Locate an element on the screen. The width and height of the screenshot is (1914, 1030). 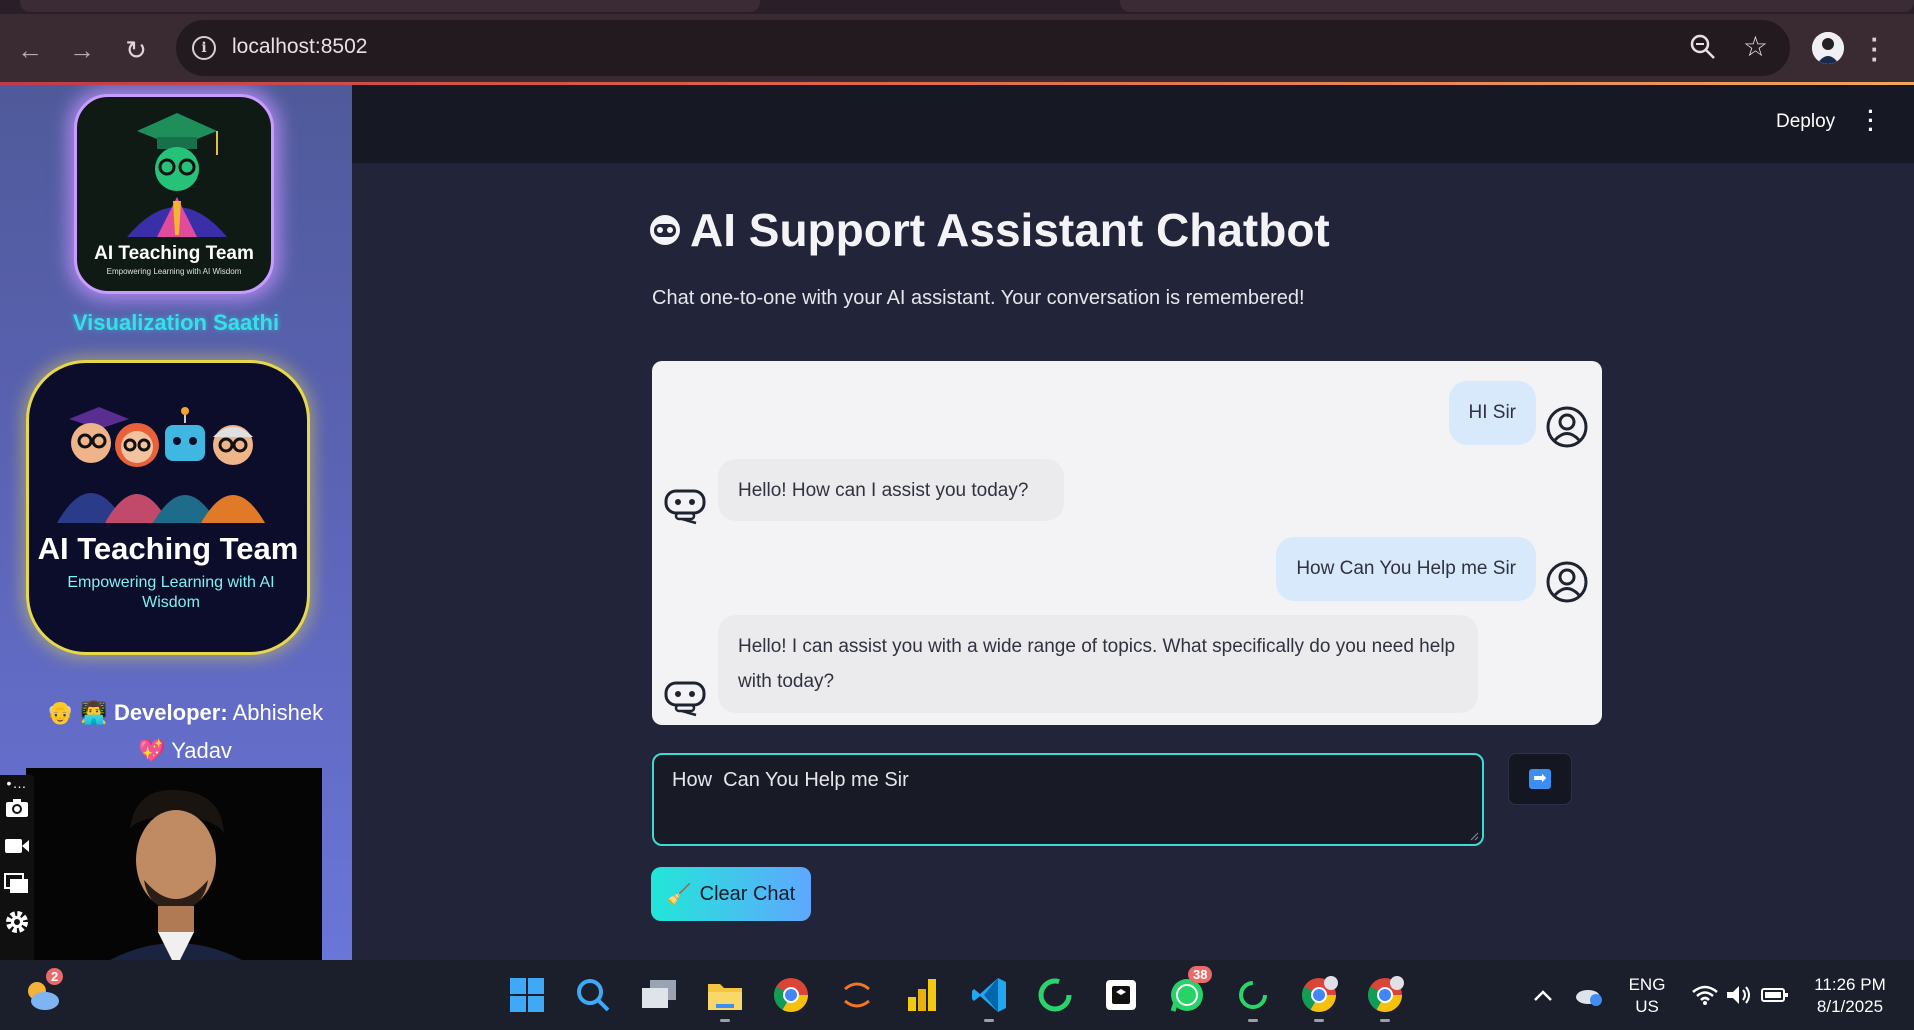
profile-avatar is located at coordinates (1828, 48).